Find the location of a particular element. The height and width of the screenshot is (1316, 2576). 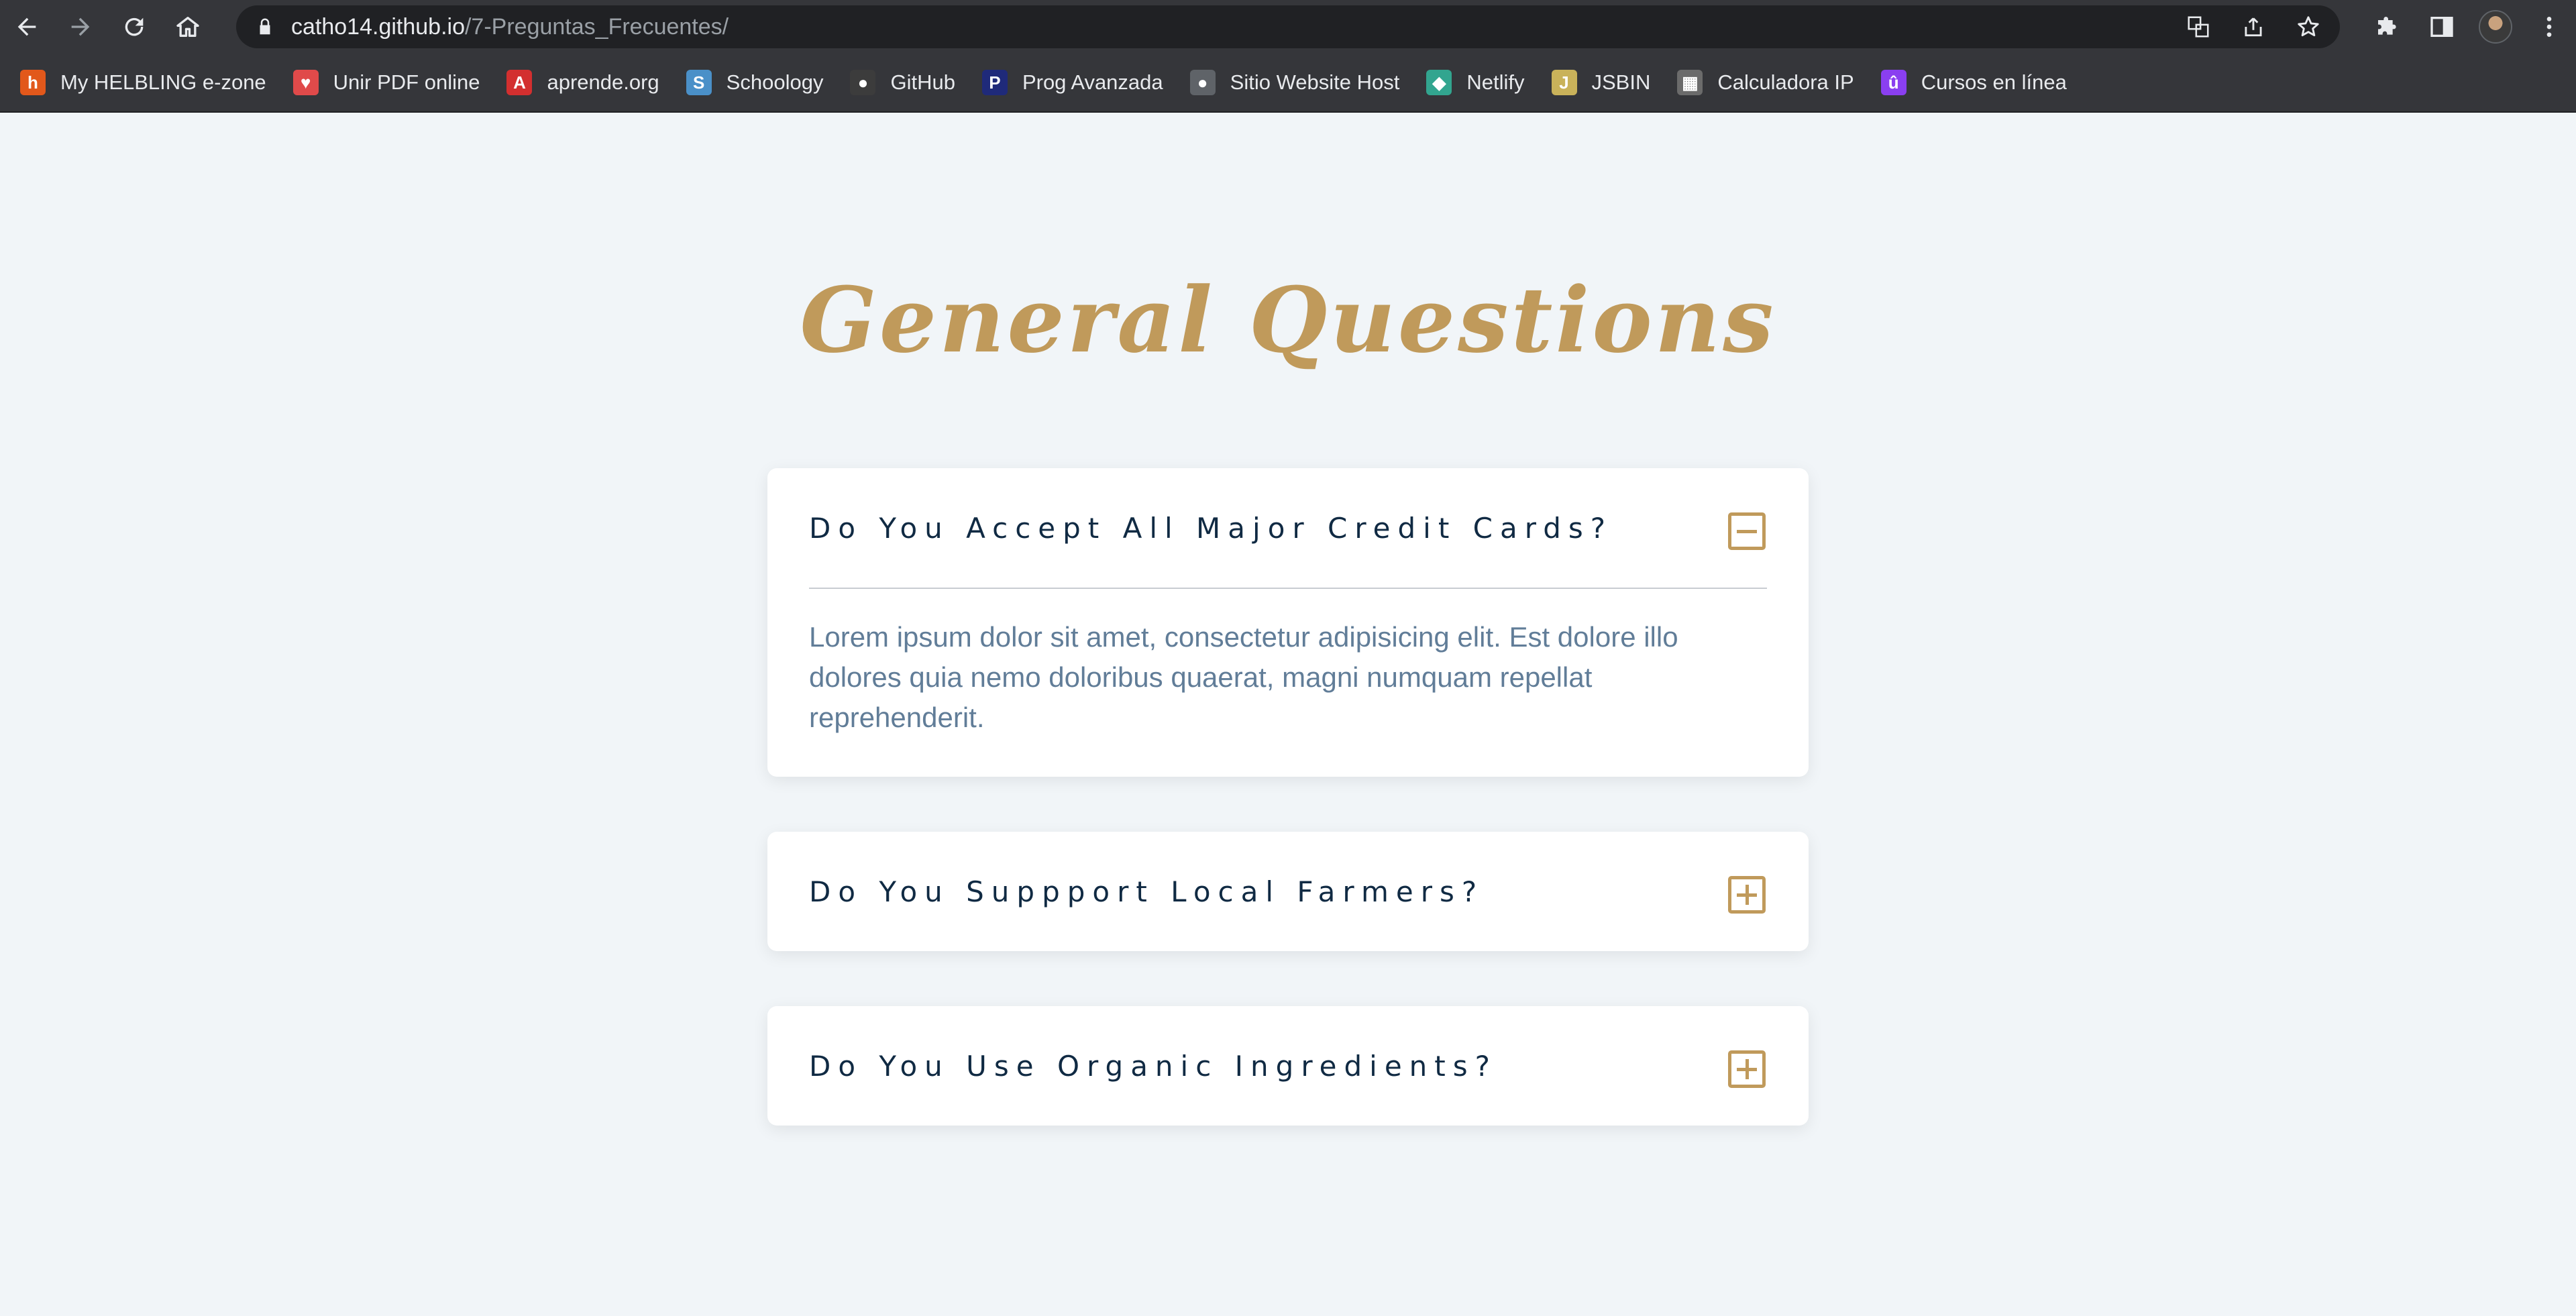

menu-button is located at coordinates (2549, 27).